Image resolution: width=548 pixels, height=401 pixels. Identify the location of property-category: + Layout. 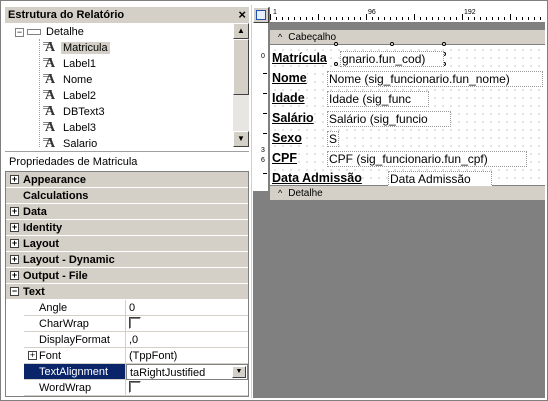
(127, 244).